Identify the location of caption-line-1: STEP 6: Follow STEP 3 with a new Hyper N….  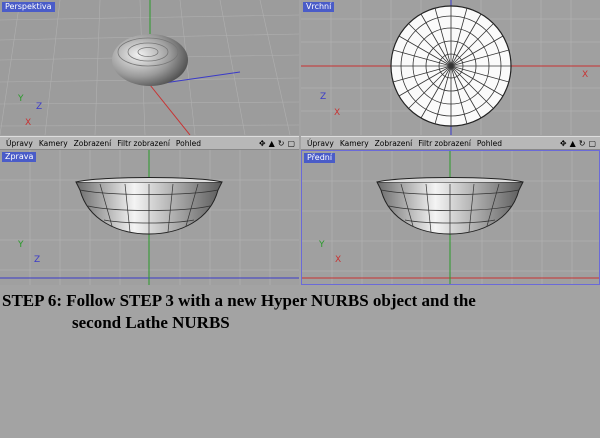
(239, 300).